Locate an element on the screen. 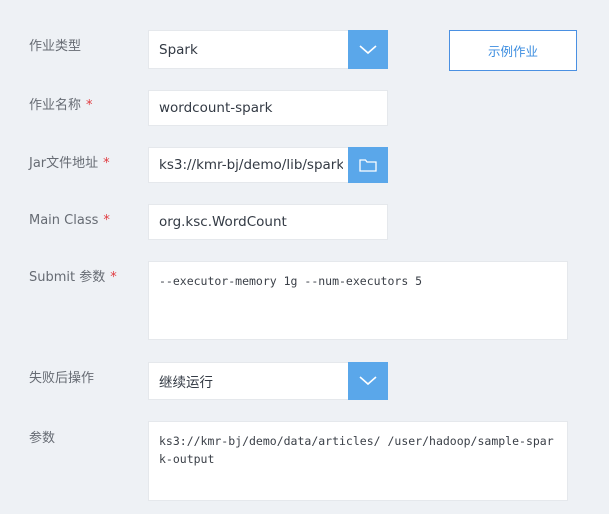  failure-action-select: 继续运行 is located at coordinates (268, 381).